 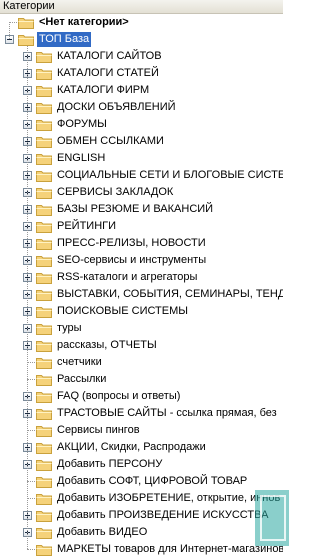 I want to click on tree-item-label: ДОСКИ ОБЪЯВЛЕНИЙ, so click(x=116, y=107).